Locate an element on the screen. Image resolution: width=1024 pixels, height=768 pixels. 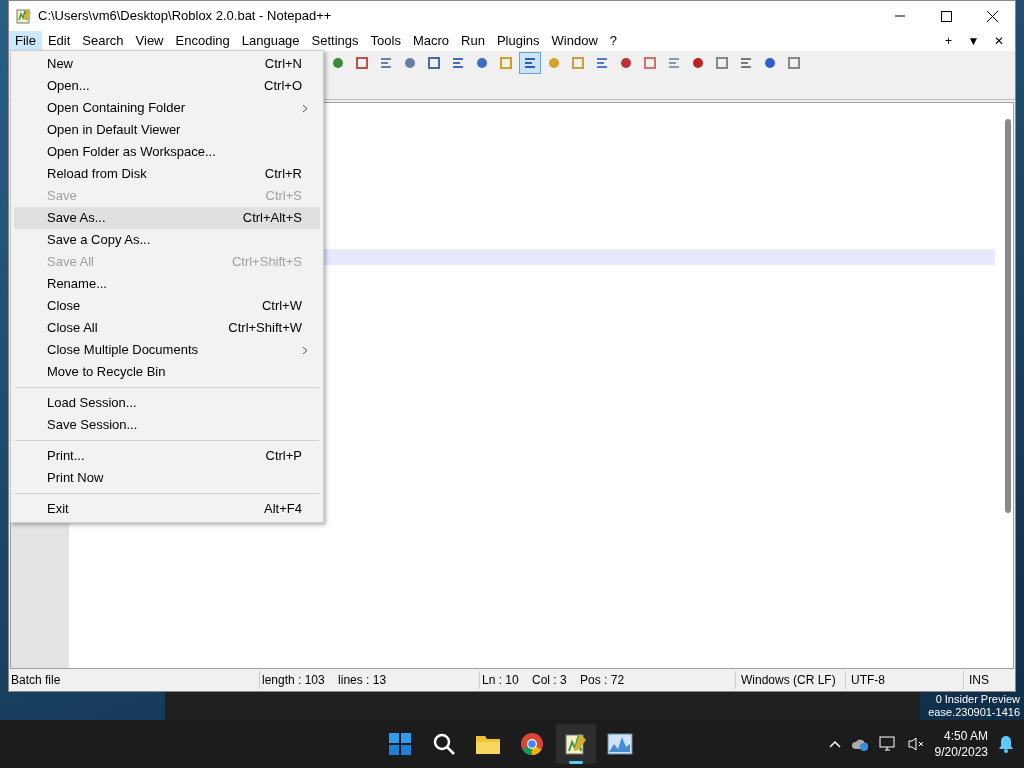
cloud-icon is located at coordinates (859, 744).